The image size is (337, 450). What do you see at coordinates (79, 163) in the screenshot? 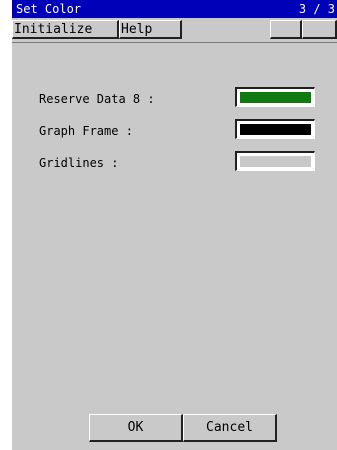
I see `gridlines-label: Gridlines :` at bounding box center [79, 163].